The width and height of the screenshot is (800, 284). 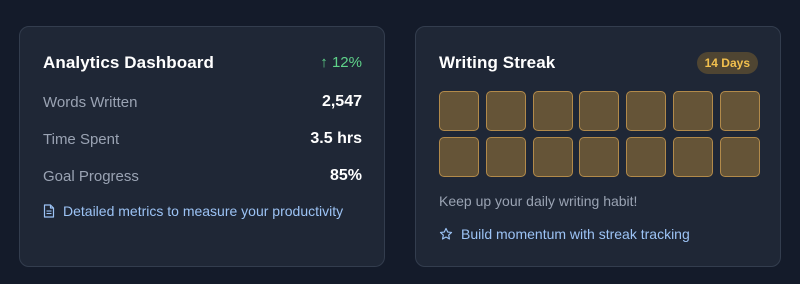 I want to click on metric-label: Words Written, so click(x=90, y=102).